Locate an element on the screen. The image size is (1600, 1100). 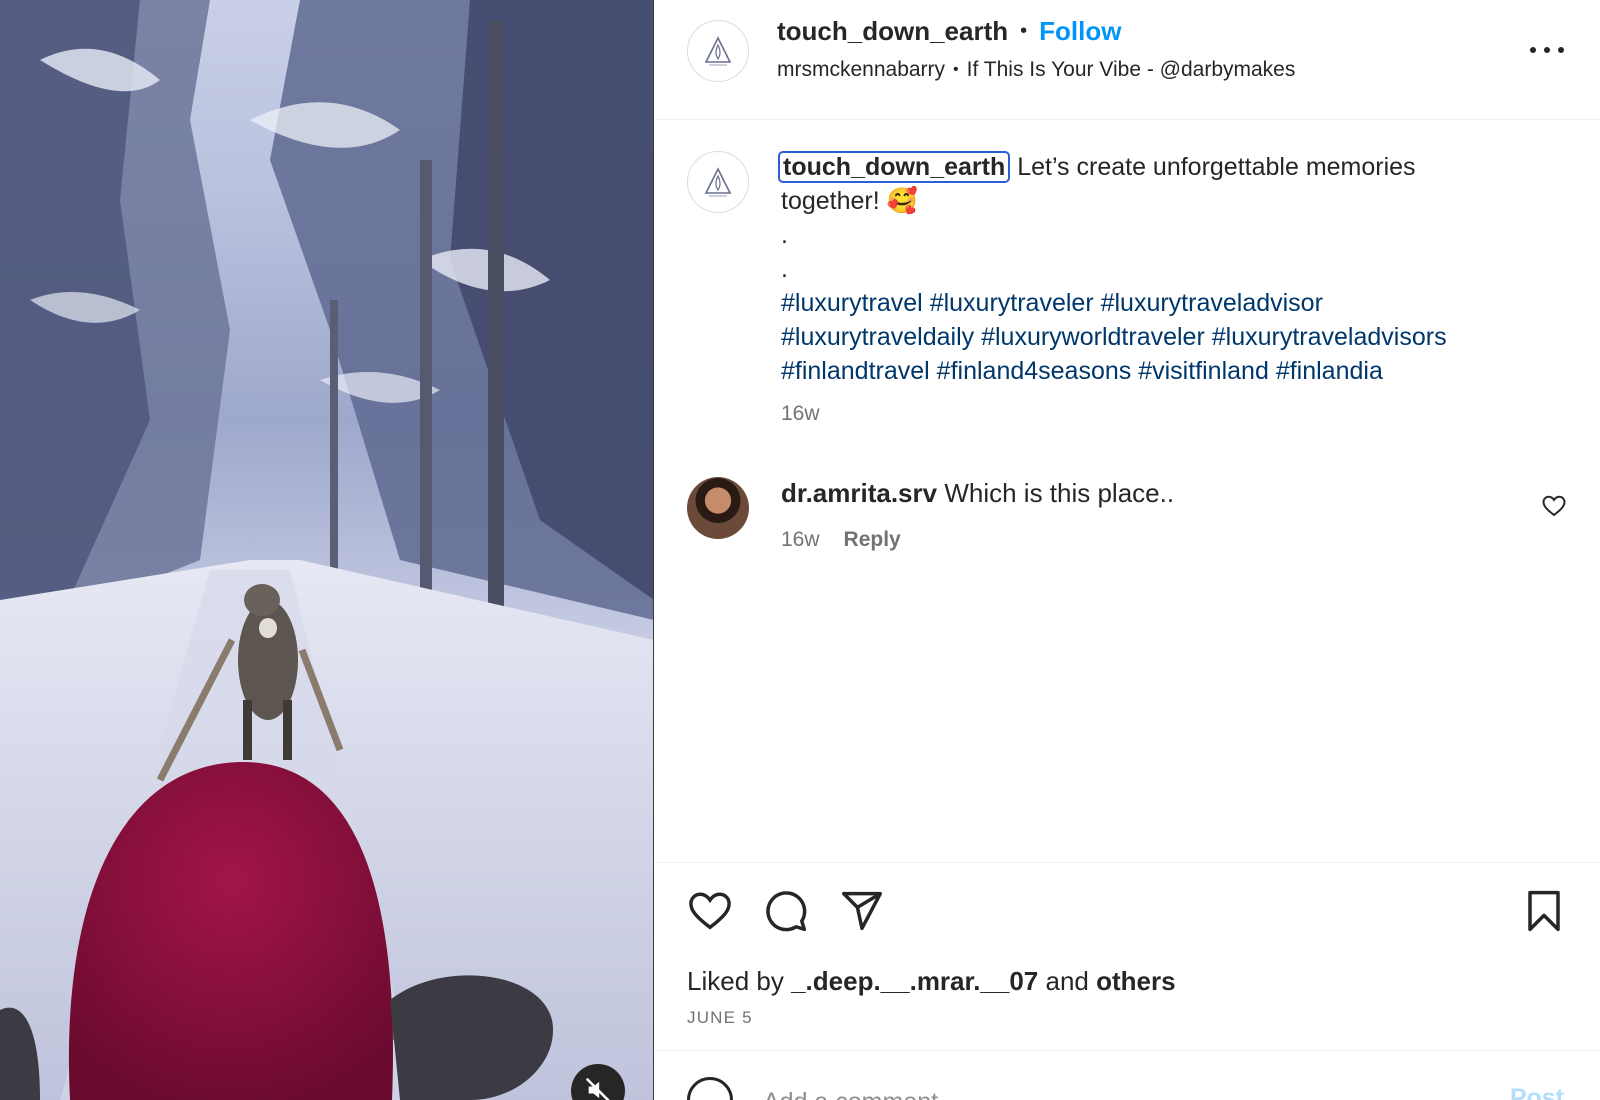
comment-bubble-icon is located at coordinates (786, 911).